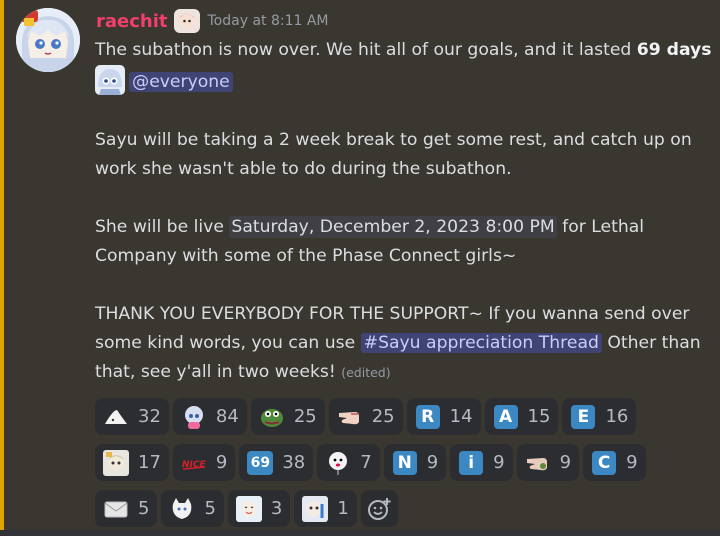 This screenshot has height=536, width=720. Describe the element at coordinates (260, 463) in the screenshot. I see `number-69-icon: 69` at that location.